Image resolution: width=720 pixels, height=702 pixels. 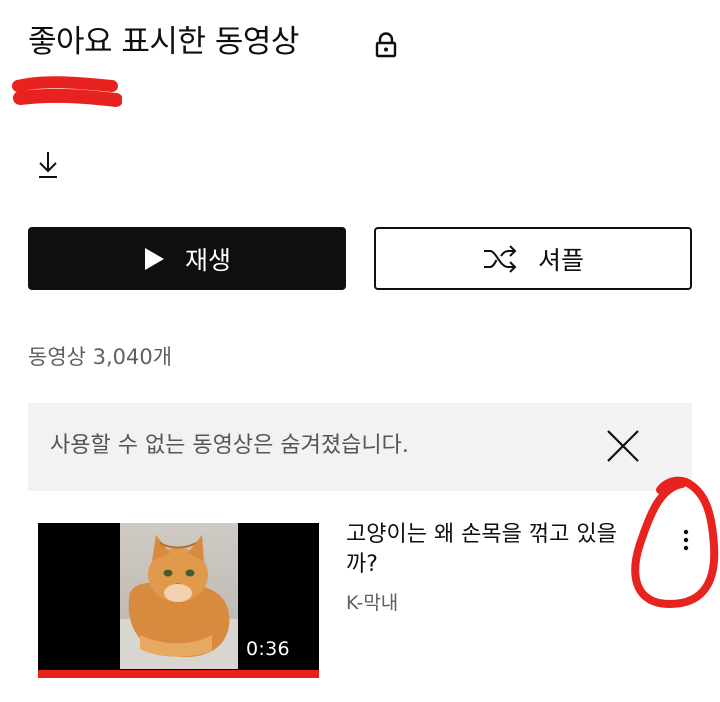 What do you see at coordinates (100, 357) in the screenshot?
I see `video-count: 동영상 3,040개` at bounding box center [100, 357].